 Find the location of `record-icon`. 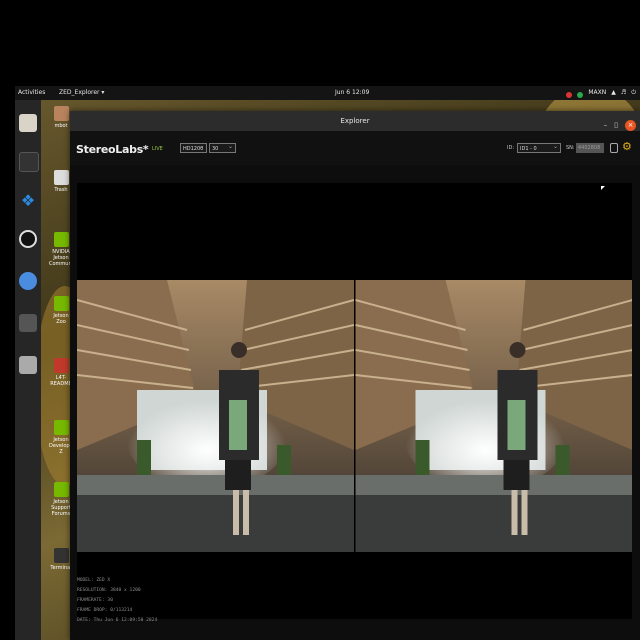

record-icon is located at coordinates (614, 148).